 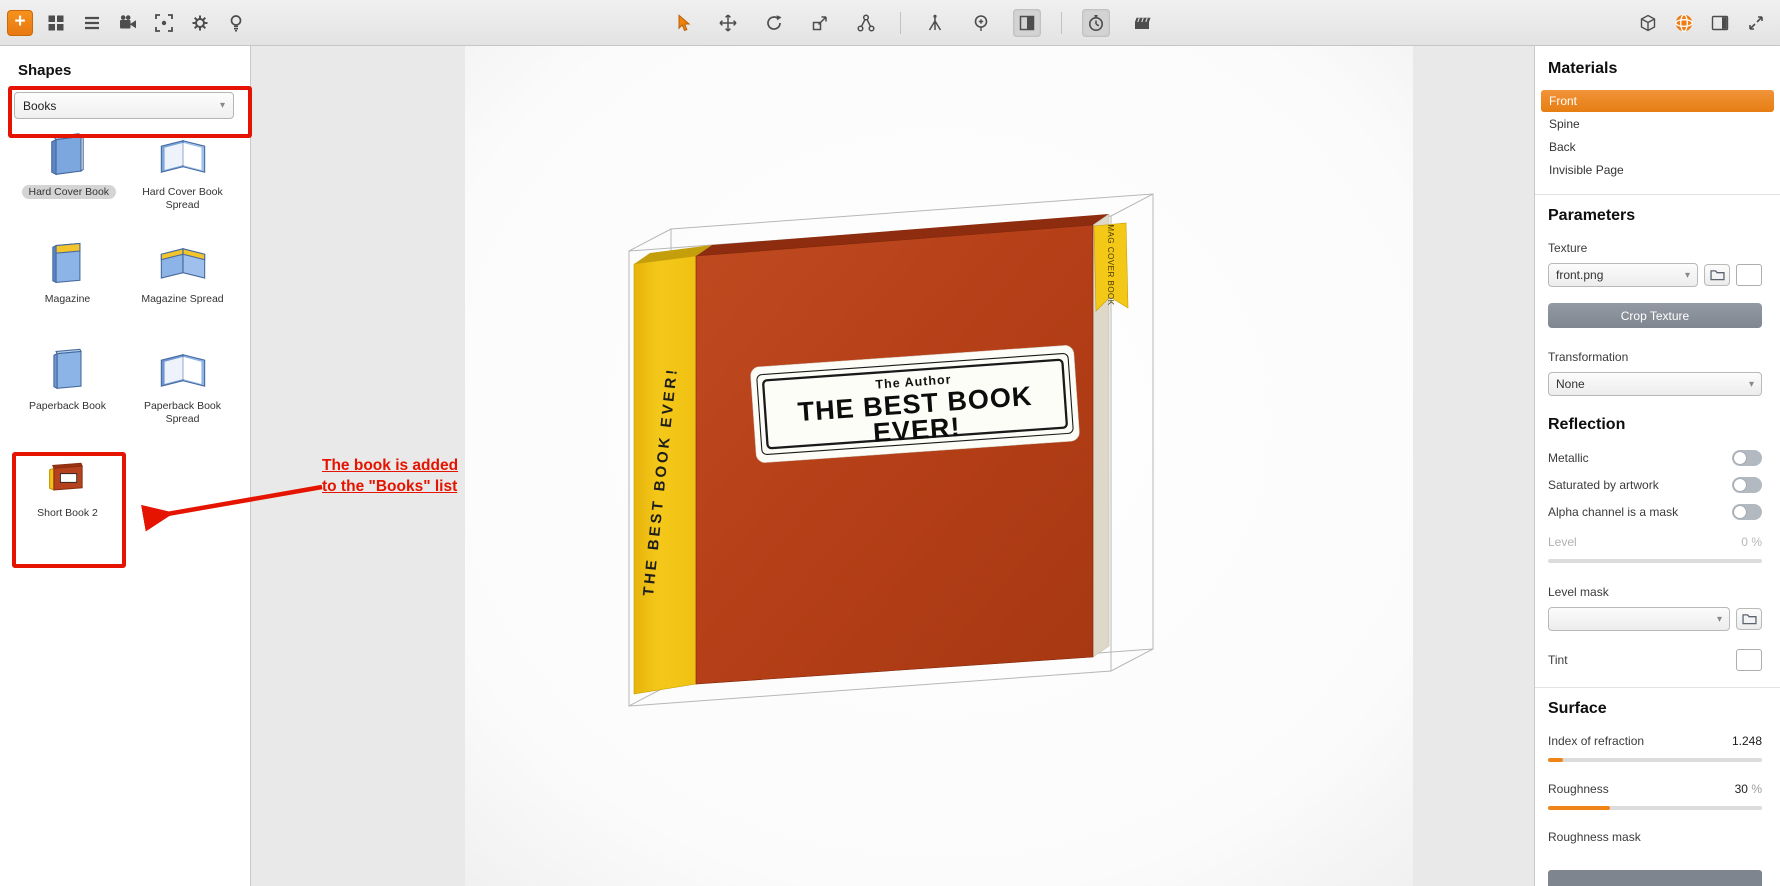 What do you see at coordinates (182, 263) in the screenshot?
I see `magazine-spread-icon` at bounding box center [182, 263].